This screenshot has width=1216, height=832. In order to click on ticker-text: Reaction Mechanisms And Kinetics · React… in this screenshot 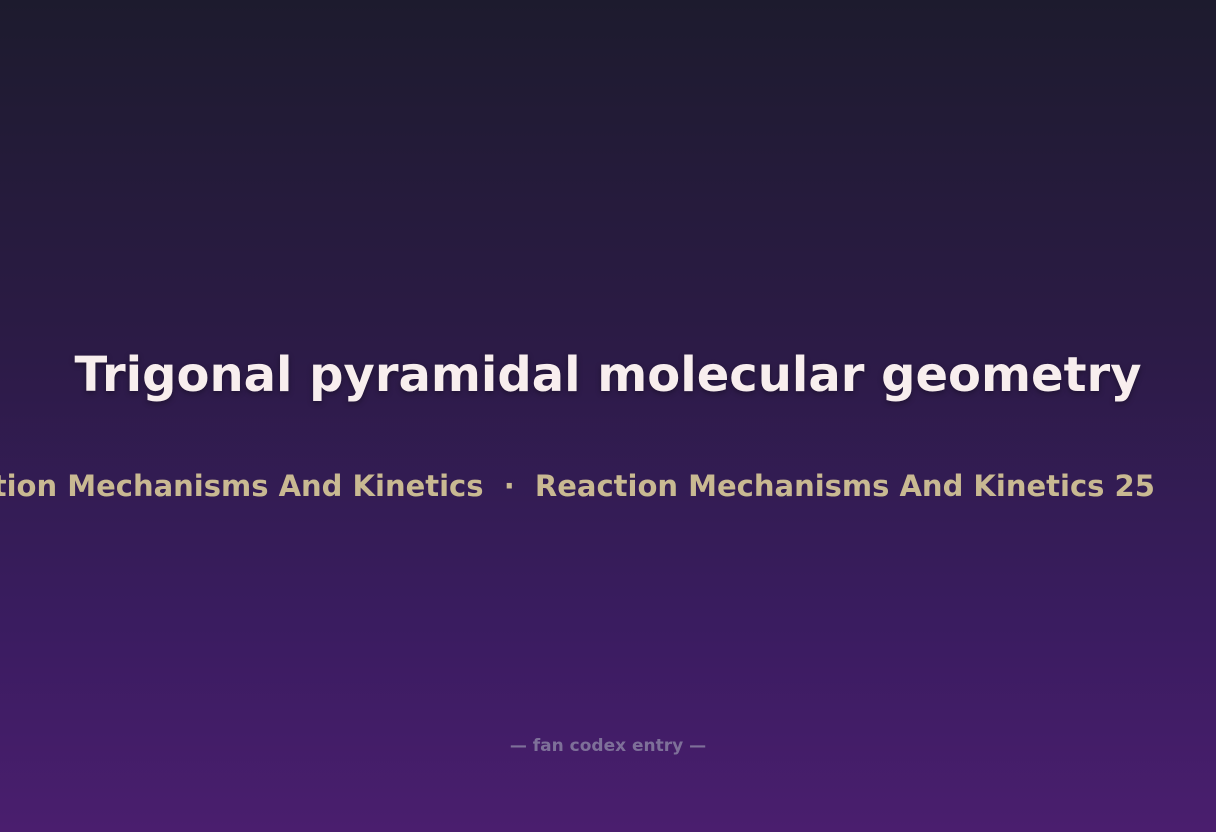, I will do `click(577, 486)`.